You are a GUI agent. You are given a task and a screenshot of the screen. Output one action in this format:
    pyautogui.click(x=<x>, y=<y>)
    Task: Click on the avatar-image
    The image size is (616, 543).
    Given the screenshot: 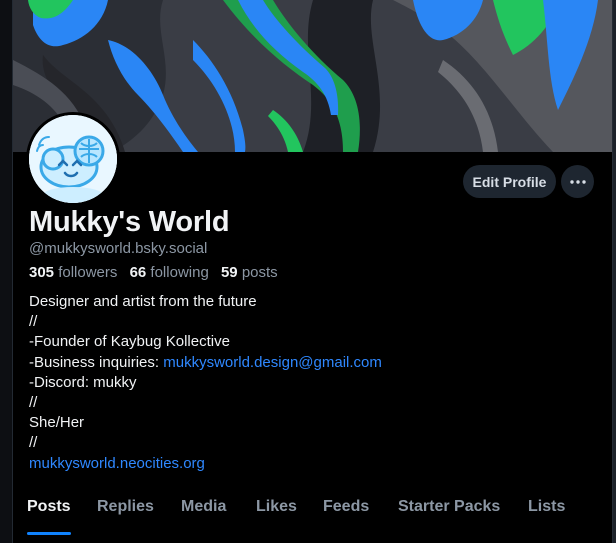 What is the action you would take?
    pyautogui.click(x=73, y=159)
    